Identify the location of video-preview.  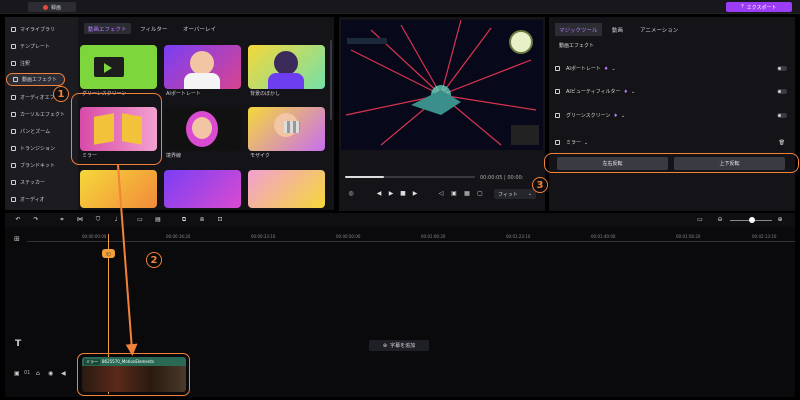
(442, 85).